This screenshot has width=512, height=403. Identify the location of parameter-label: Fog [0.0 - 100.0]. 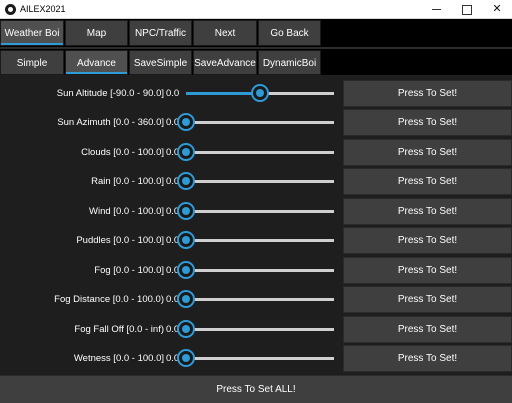
(129, 270).